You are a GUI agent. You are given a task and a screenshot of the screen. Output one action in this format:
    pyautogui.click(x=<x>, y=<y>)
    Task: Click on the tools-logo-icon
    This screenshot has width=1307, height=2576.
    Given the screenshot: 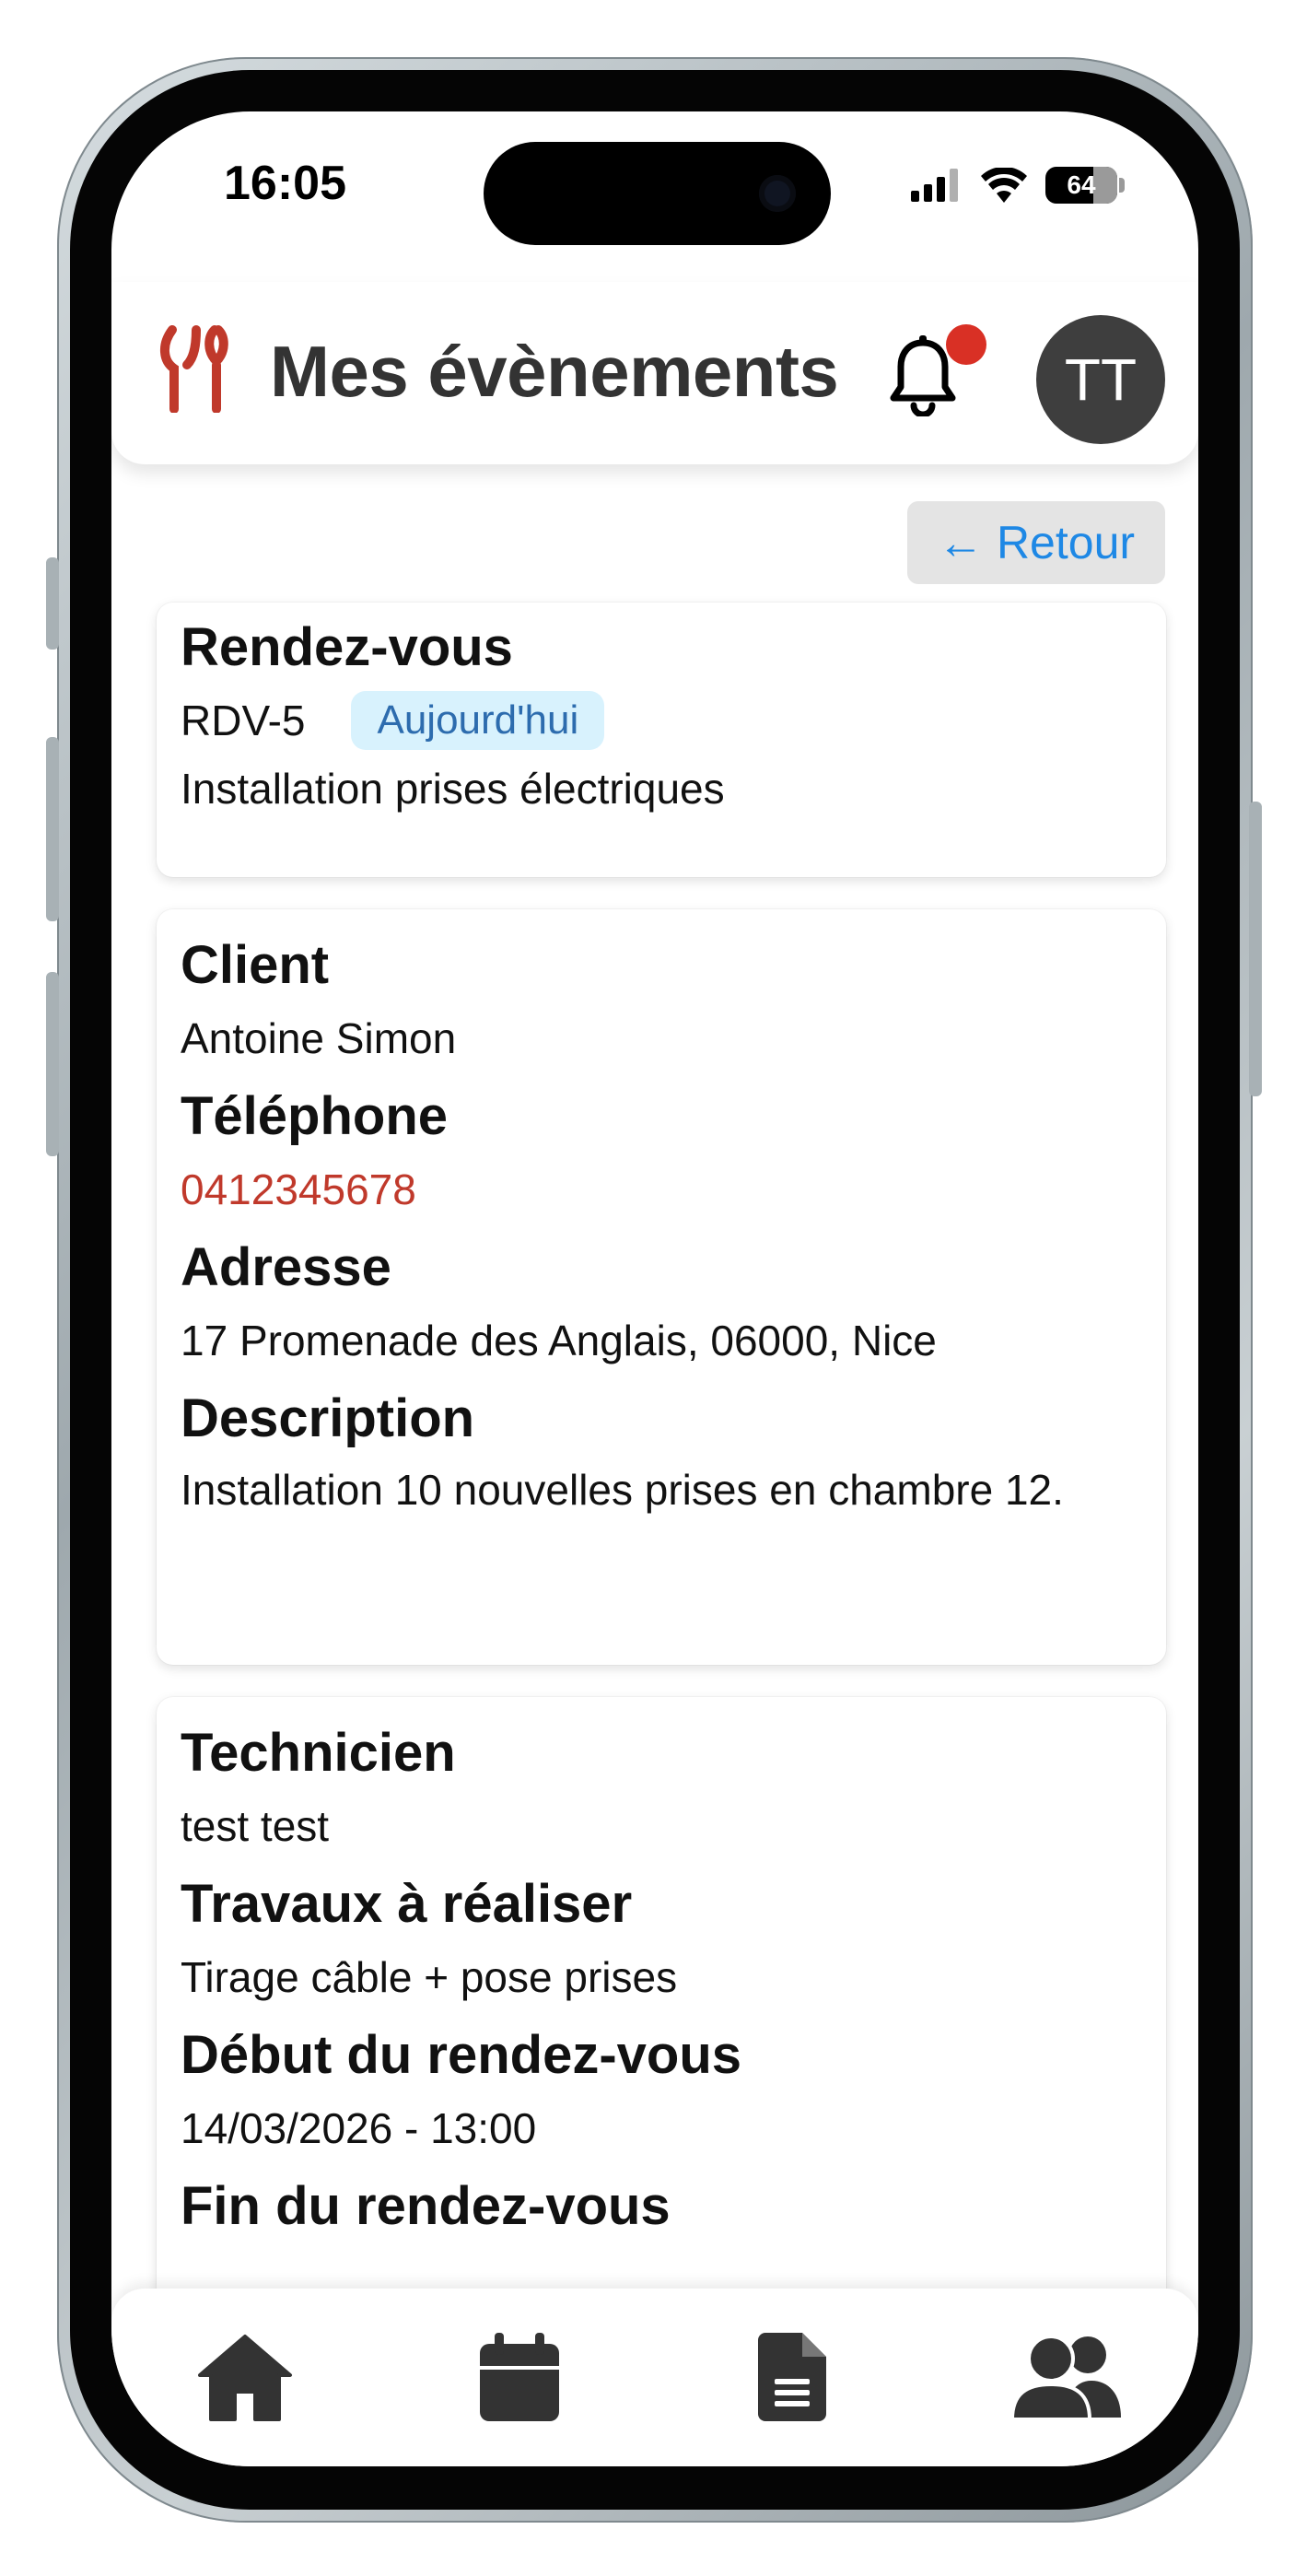 What is the action you would take?
    pyautogui.click(x=194, y=369)
    